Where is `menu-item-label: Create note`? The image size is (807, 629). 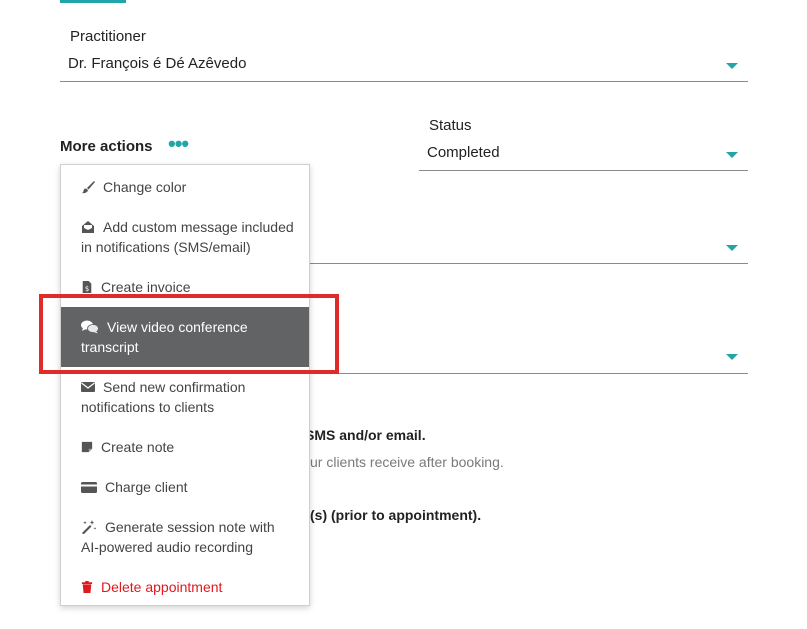
menu-item-label: Create note is located at coordinates (138, 447).